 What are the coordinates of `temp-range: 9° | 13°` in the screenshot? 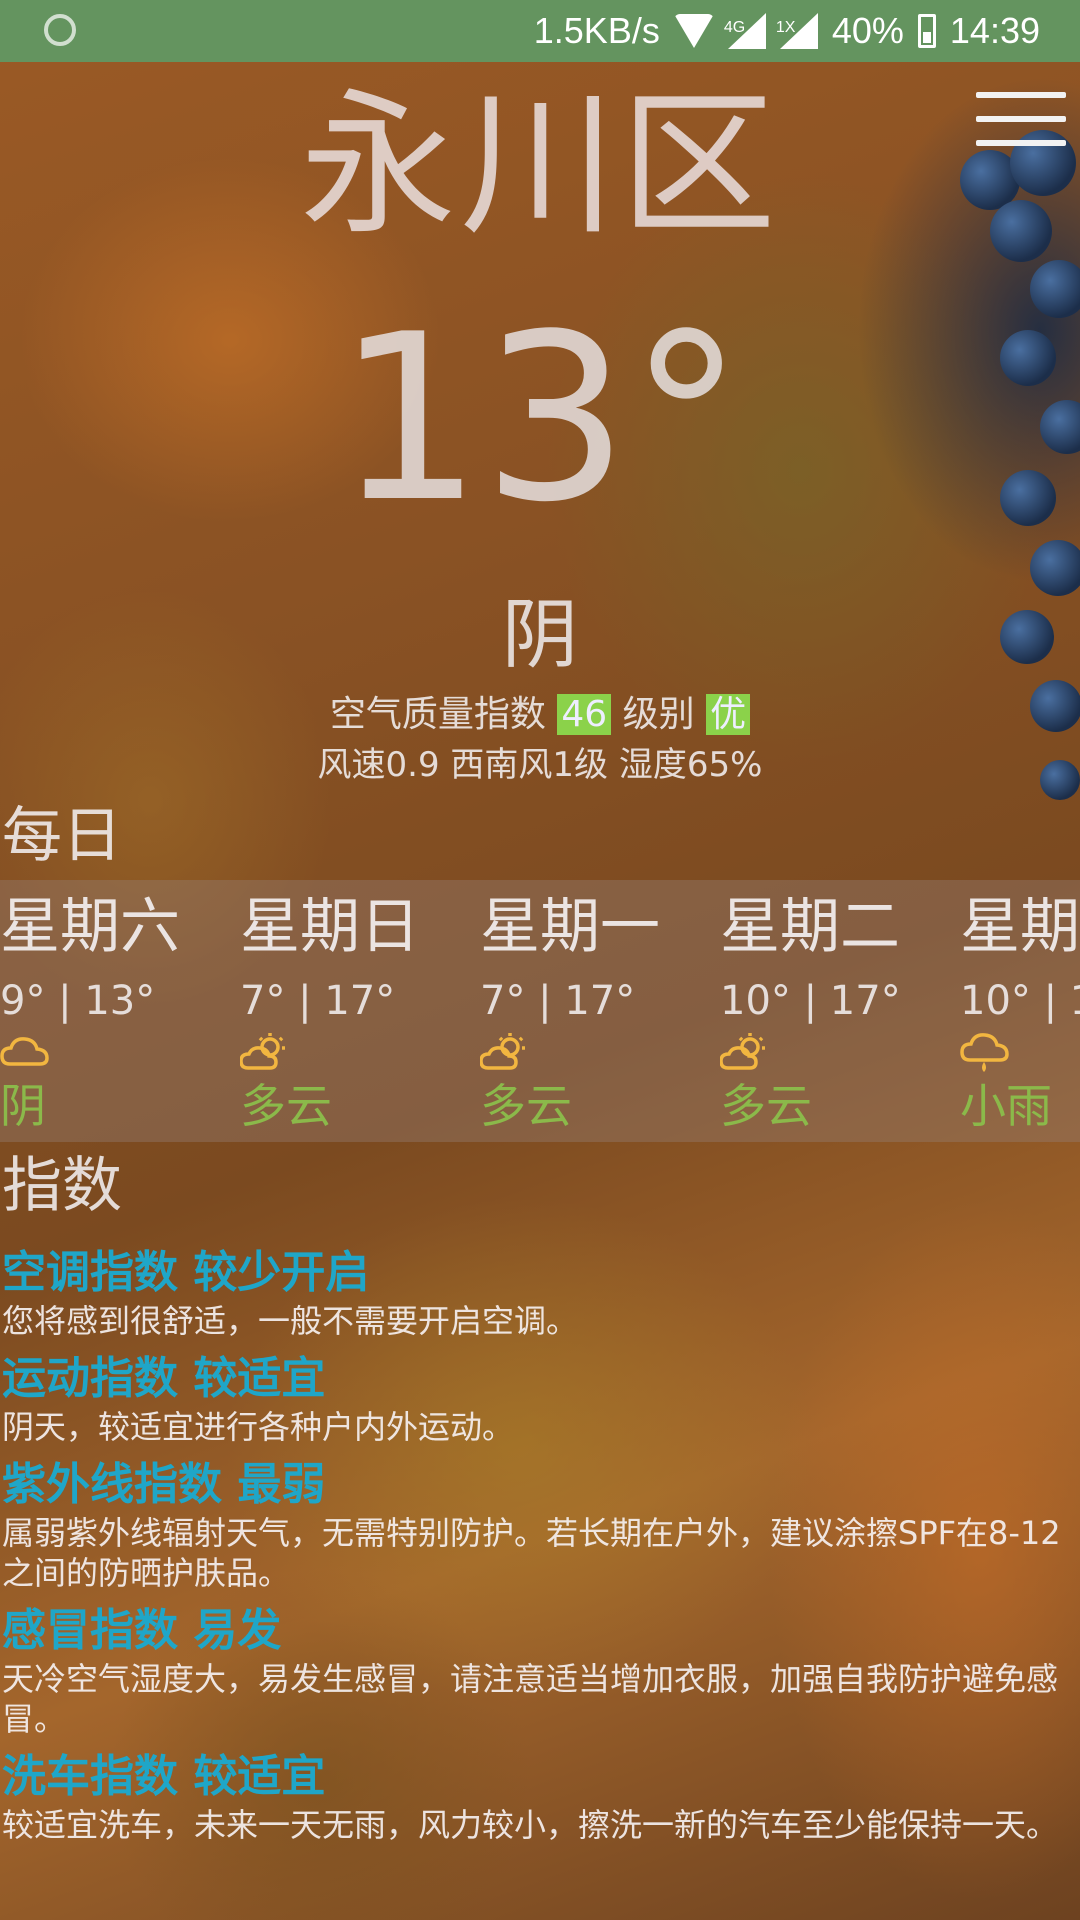 It's located at (78, 1001).